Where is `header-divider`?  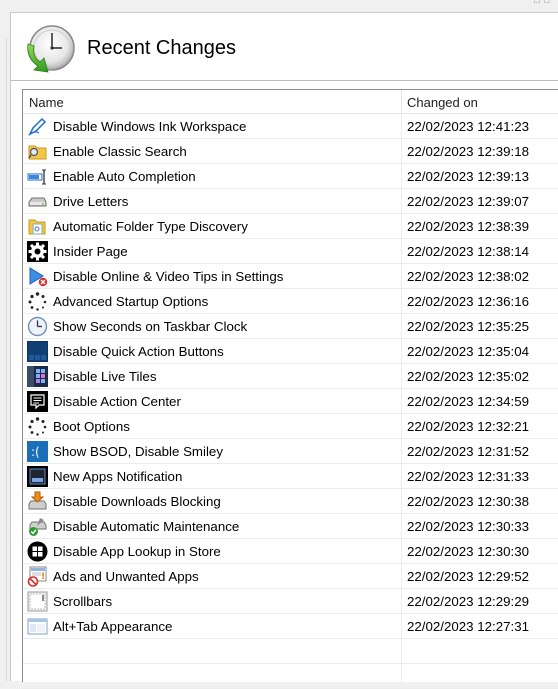
header-divider is located at coordinates (284, 80).